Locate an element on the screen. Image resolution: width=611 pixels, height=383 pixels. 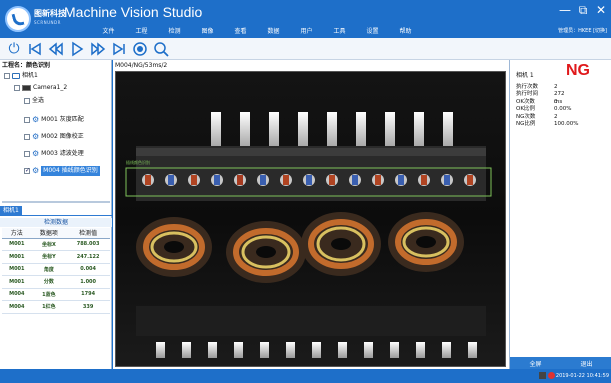
menu-project: 工程 is located at coordinates (141, 32).